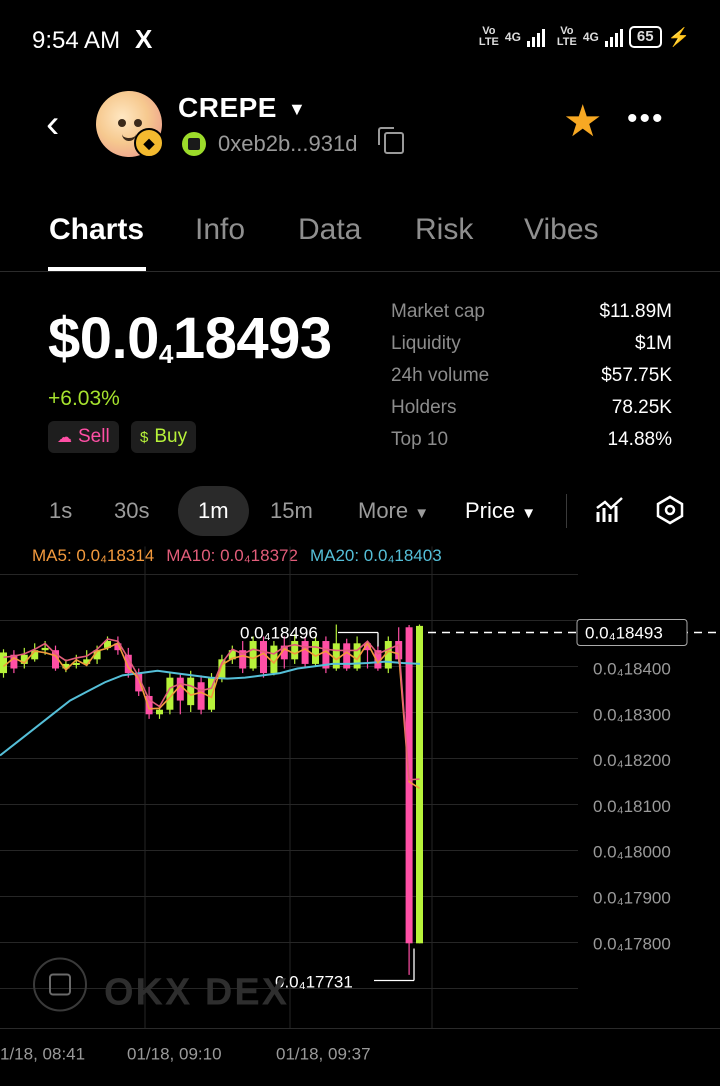  Describe the element at coordinates (678, 36) in the screenshot. I see `charging-icon: ⚡` at that location.